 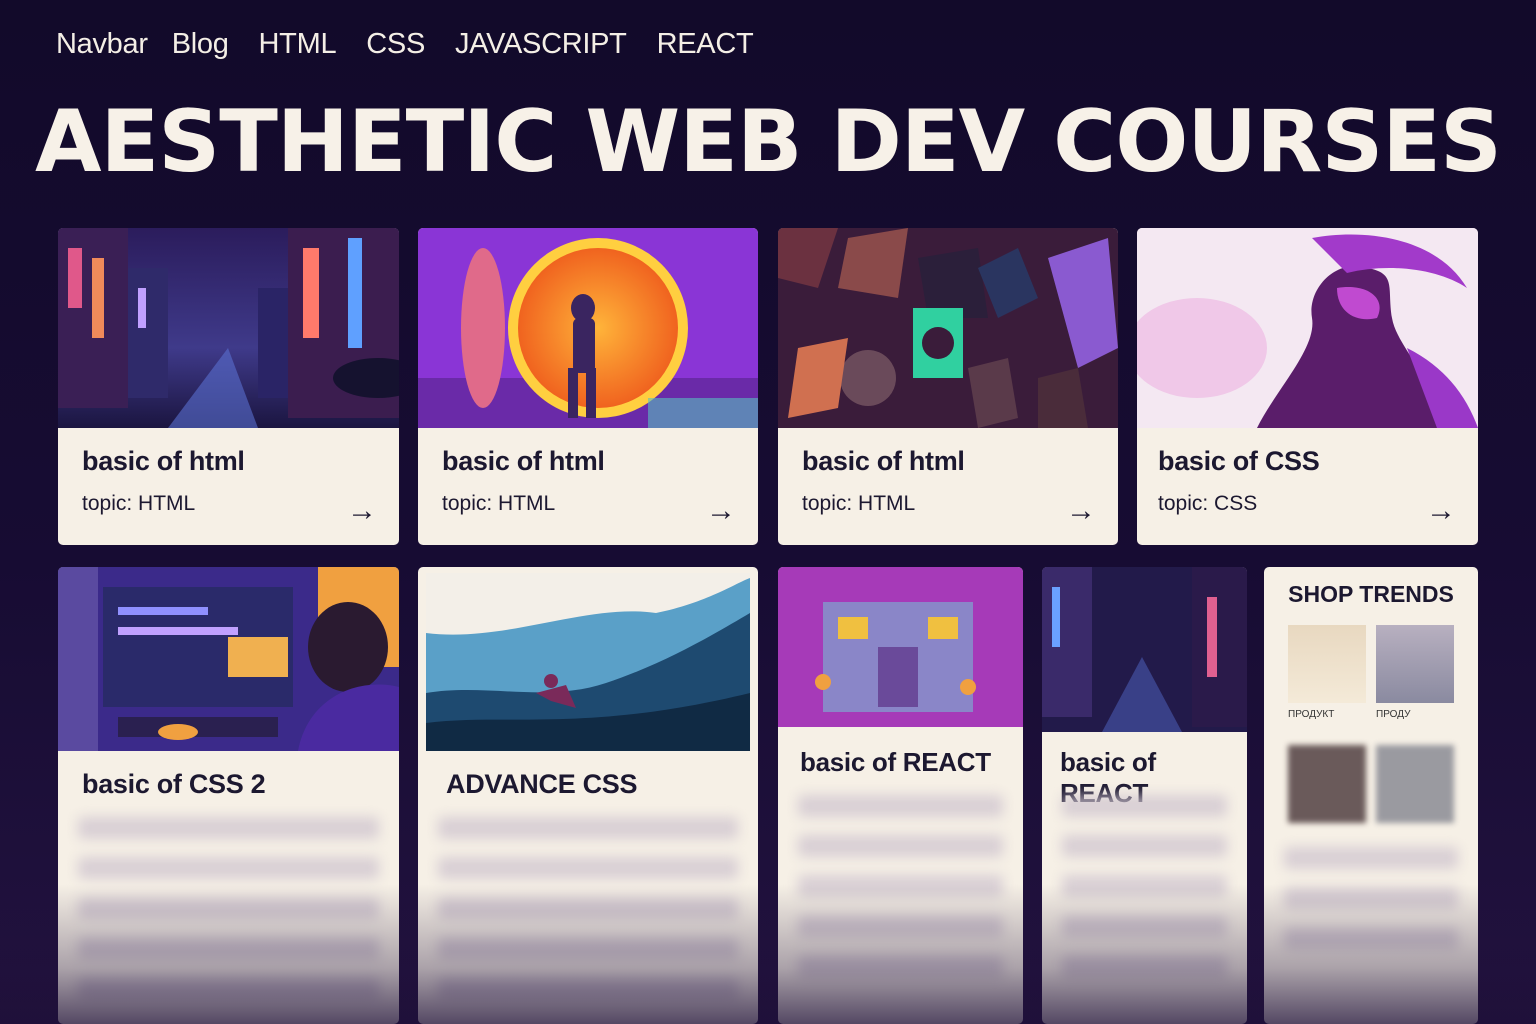 I want to click on course-image-abstract-shapes, so click(x=948, y=328).